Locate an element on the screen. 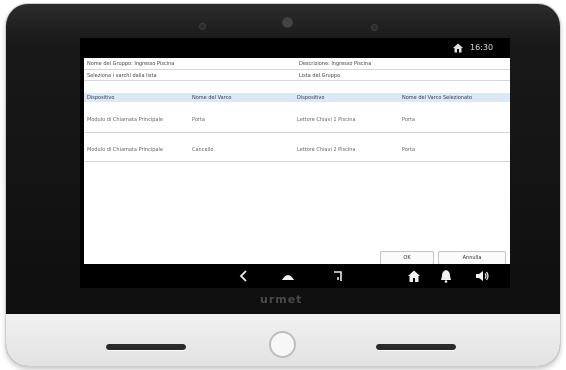 This screenshot has width=566, height=370. exit-icon is located at coordinates (338, 276).